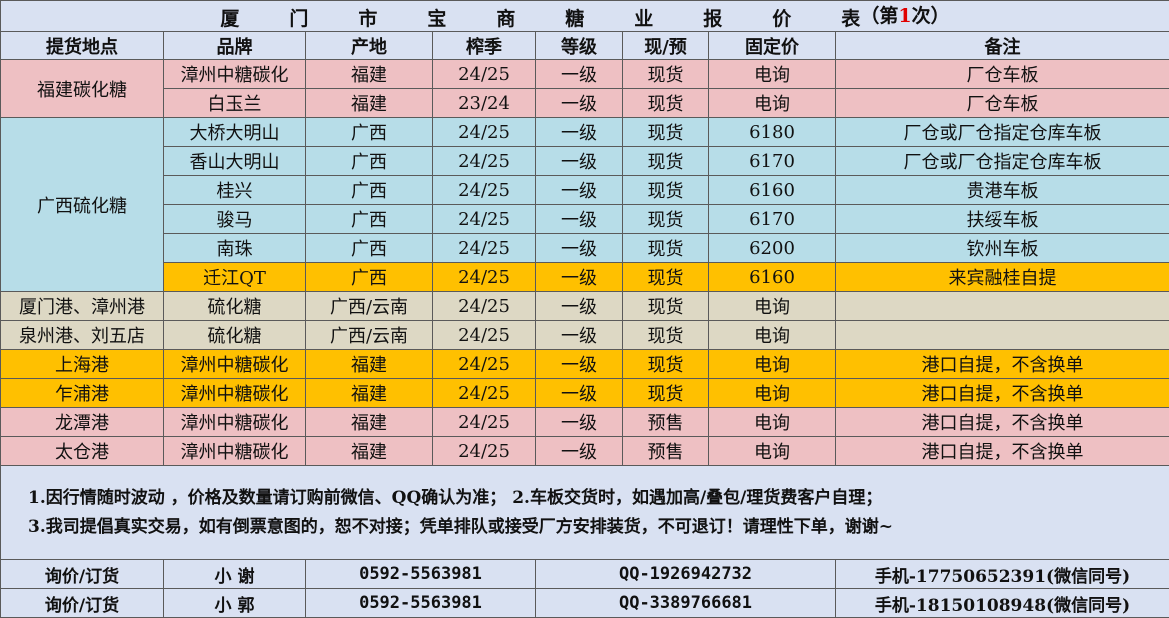 The height and width of the screenshot is (618, 1169). What do you see at coordinates (712, 17) in the screenshot?
I see `title-char: 报` at bounding box center [712, 17].